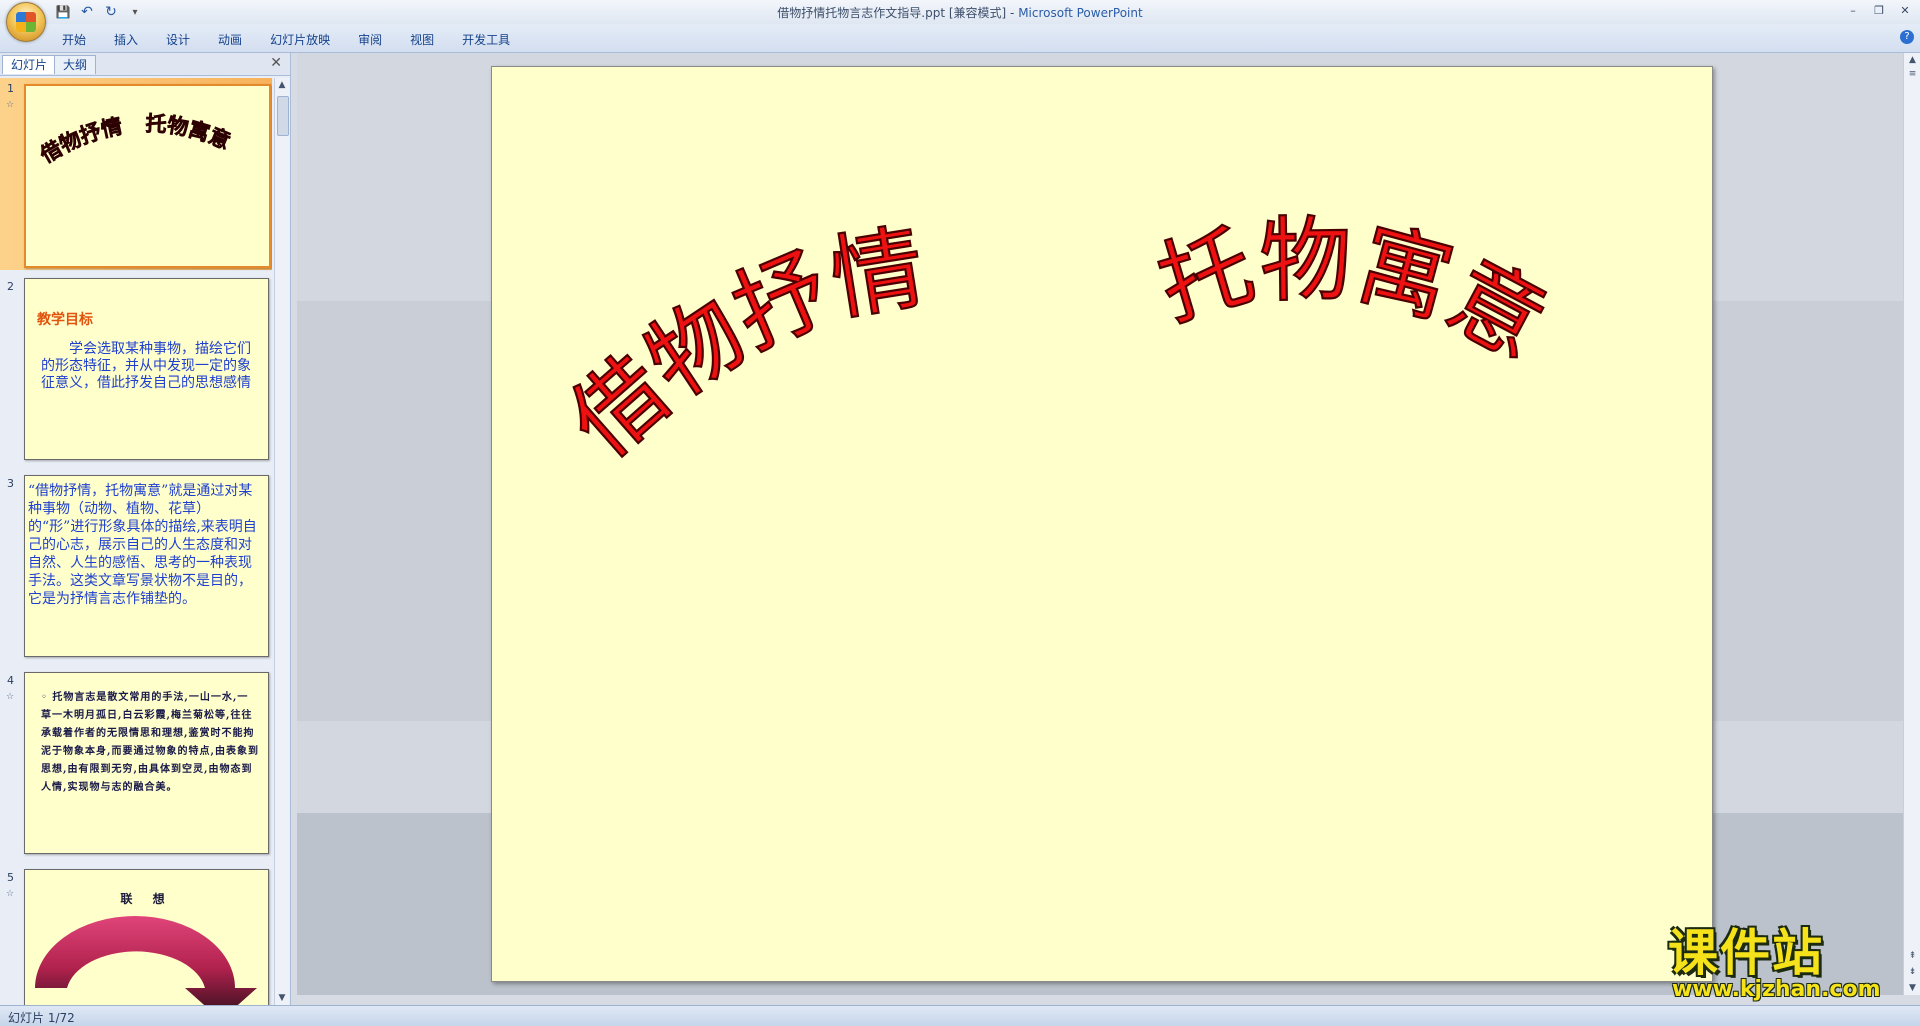 This screenshot has width=1920, height=1026. Describe the element at coordinates (960, 1015) in the screenshot. I see `status-bar: 幻灯片 1/72` at that location.